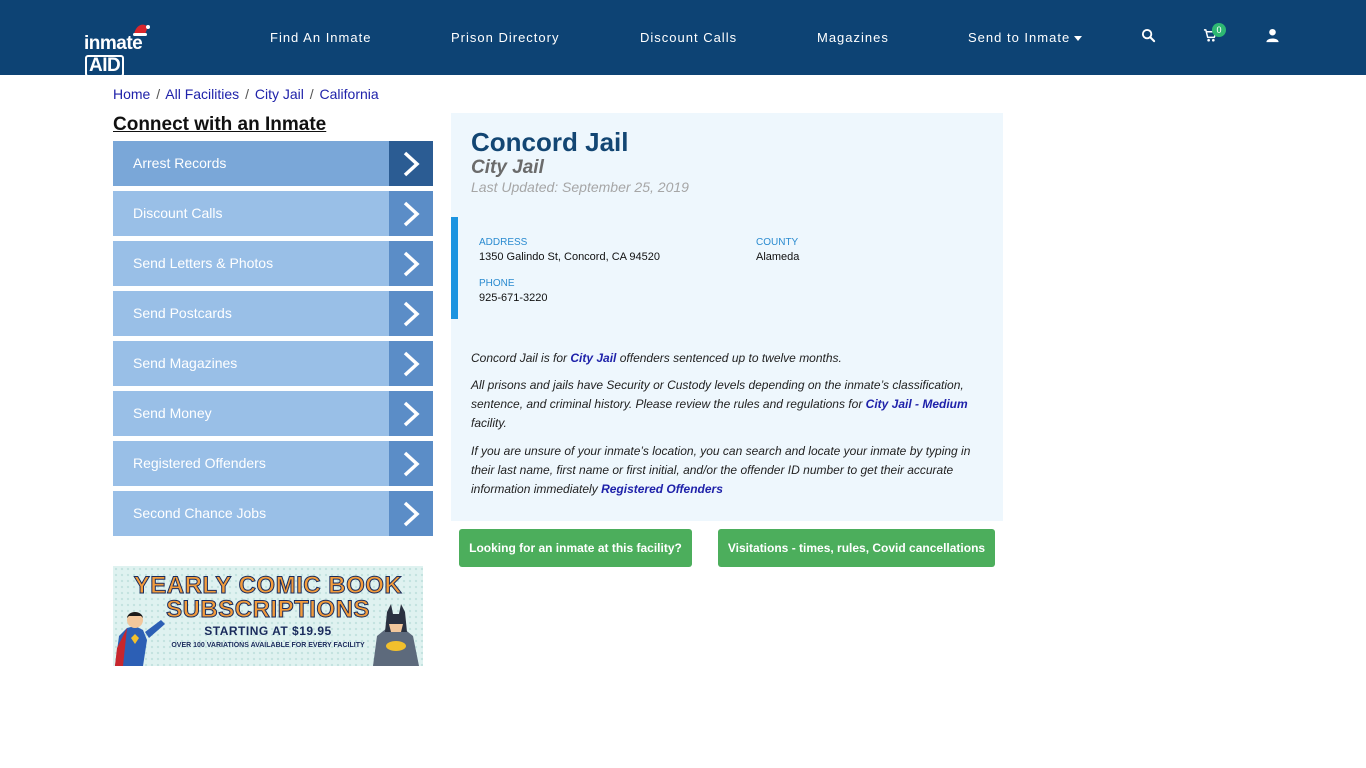 This screenshot has width=1366, height=768. I want to click on phone-label: PHONE, so click(497, 283).